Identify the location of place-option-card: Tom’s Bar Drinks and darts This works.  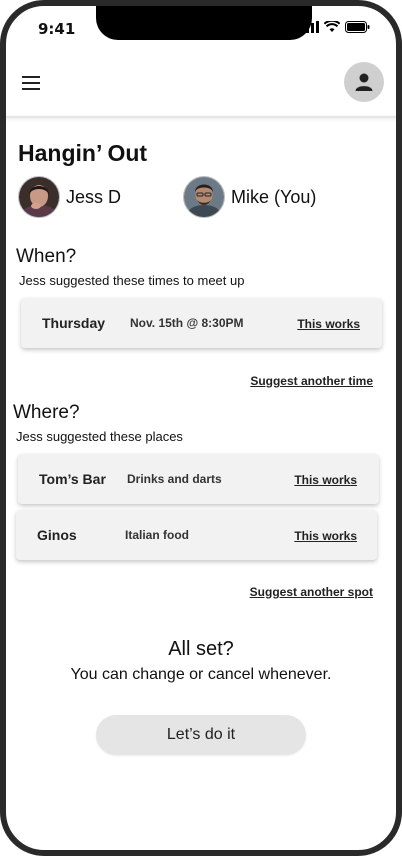
(198, 479).